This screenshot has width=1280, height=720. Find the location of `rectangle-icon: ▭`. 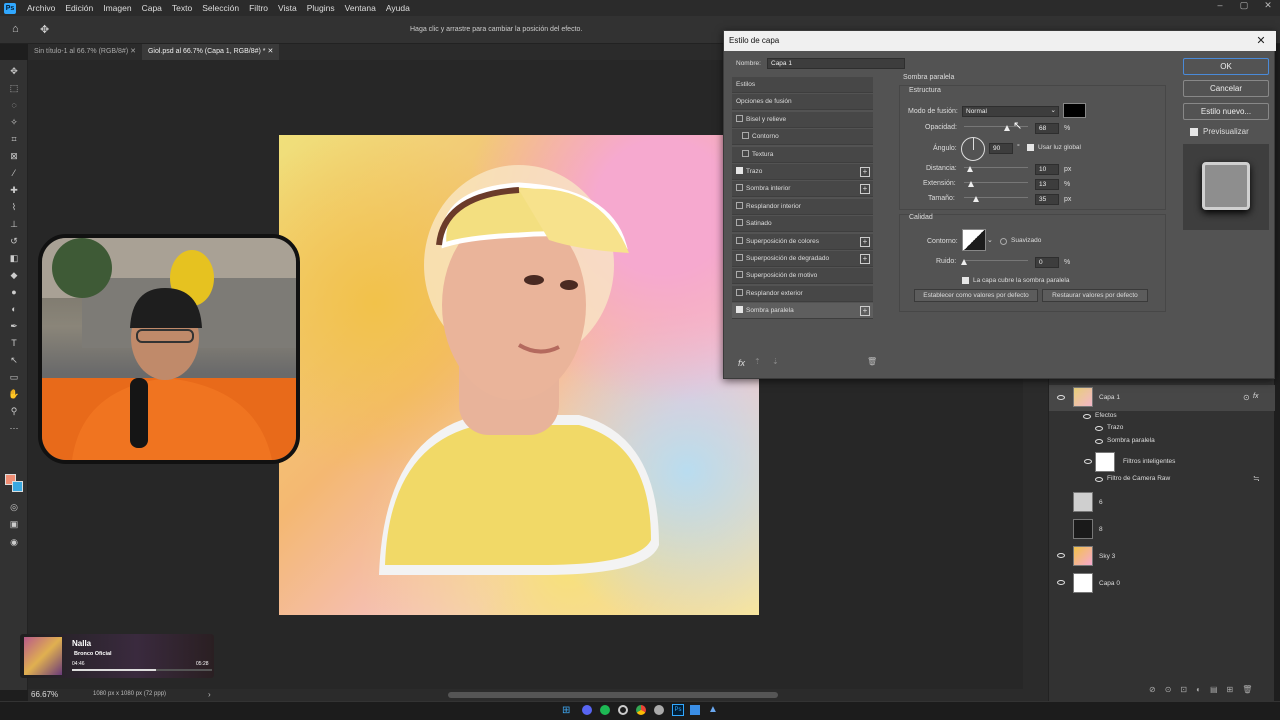

rectangle-icon: ▭ is located at coordinates (14, 377).